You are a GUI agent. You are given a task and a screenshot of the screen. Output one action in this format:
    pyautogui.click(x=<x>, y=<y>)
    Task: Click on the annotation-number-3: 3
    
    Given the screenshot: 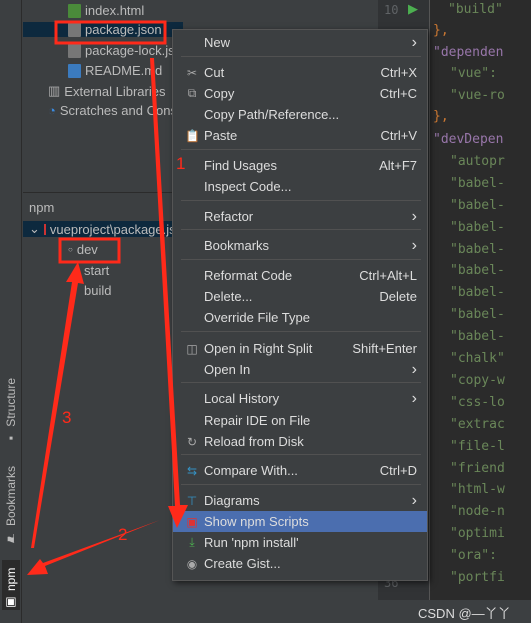 What is the action you would take?
    pyautogui.click(x=67, y=417)
    